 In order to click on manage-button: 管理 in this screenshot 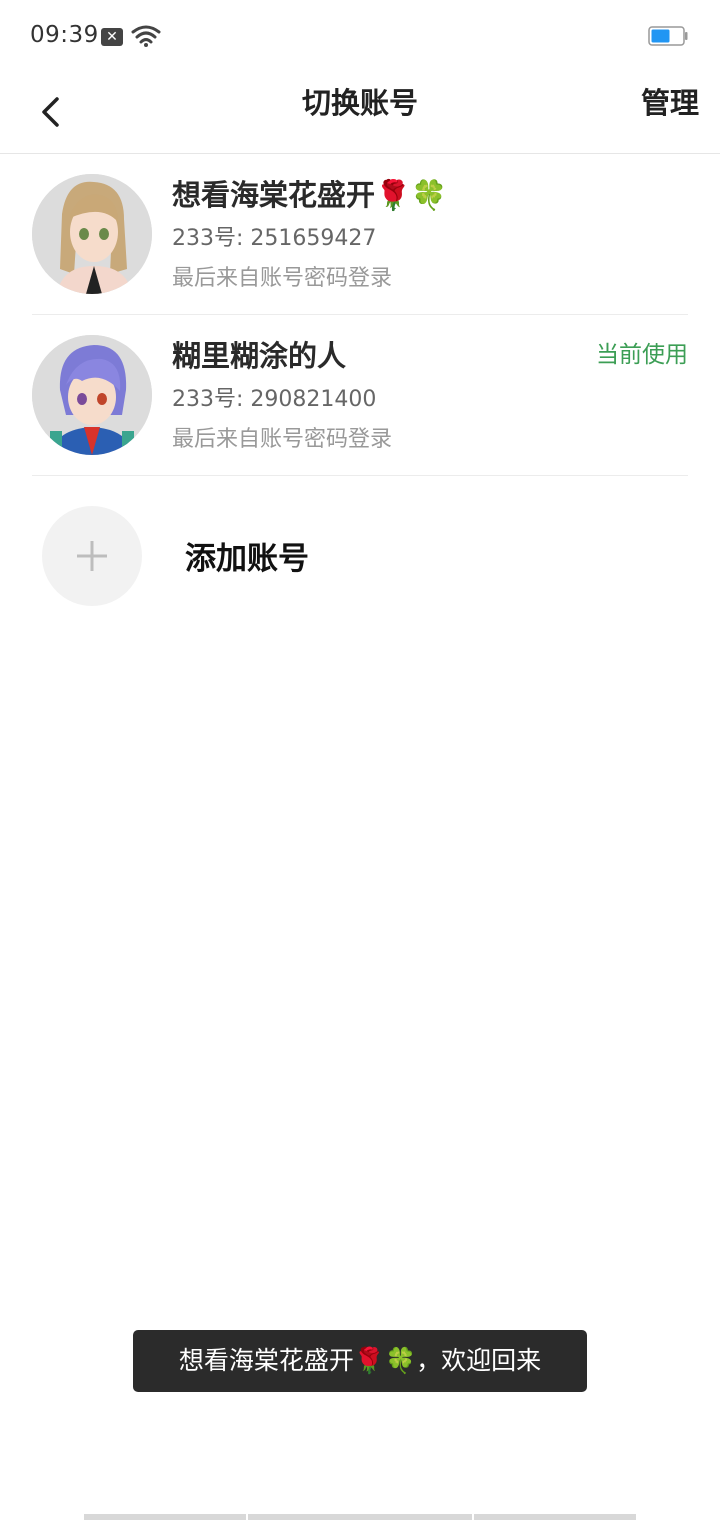, I will do `click(670, 103)`.